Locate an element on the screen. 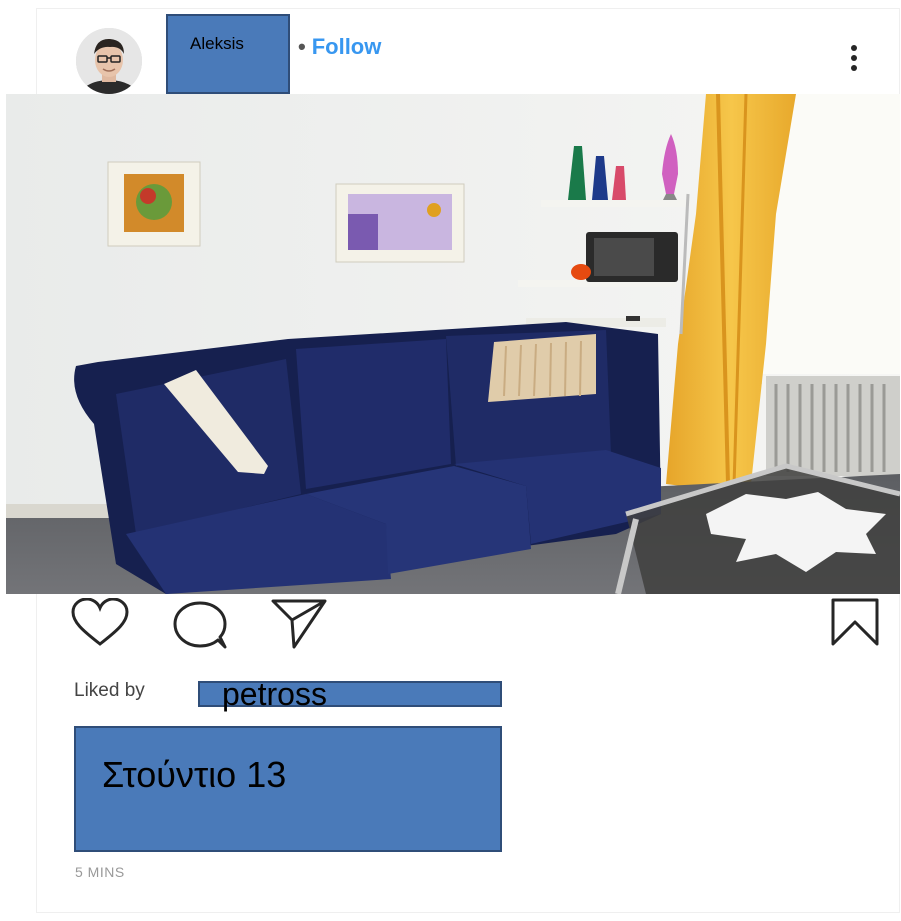 This screenshot has width=901, height=921. bookmark-icon is located at coordinates (855, 624).